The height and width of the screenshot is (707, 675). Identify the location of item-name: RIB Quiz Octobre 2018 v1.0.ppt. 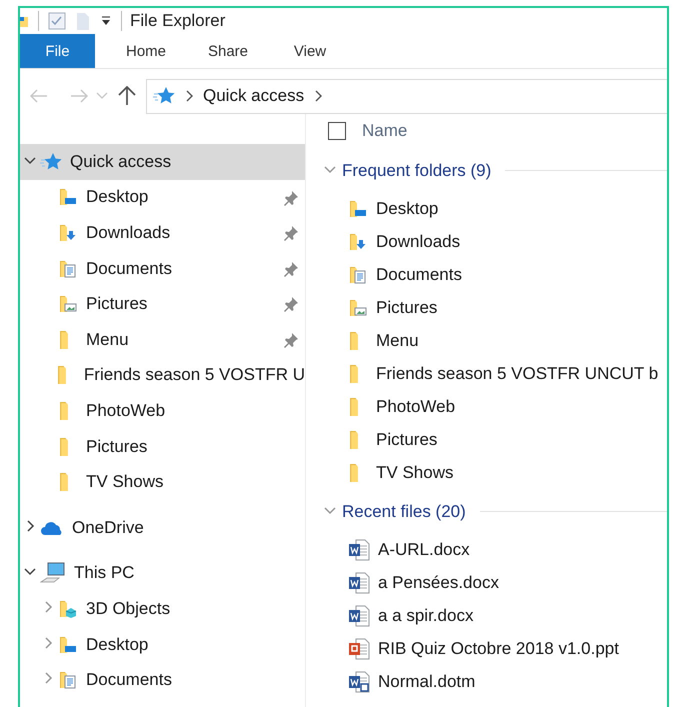
(498, 648).